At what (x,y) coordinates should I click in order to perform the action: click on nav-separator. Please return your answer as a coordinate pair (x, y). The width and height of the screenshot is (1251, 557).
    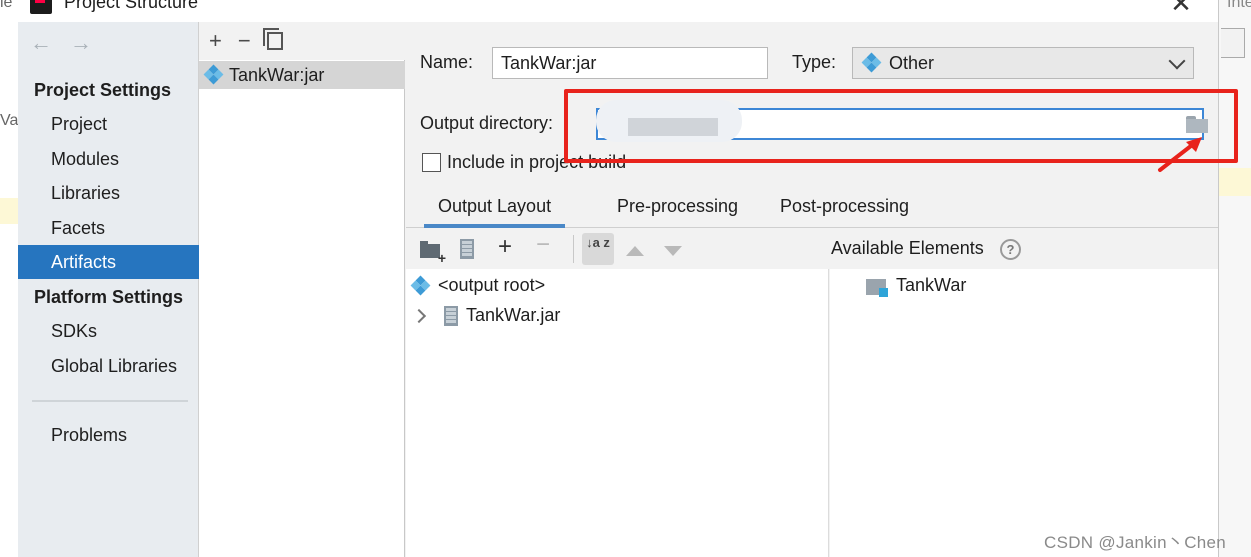
    Looking at the image, I should click on (110, 401).